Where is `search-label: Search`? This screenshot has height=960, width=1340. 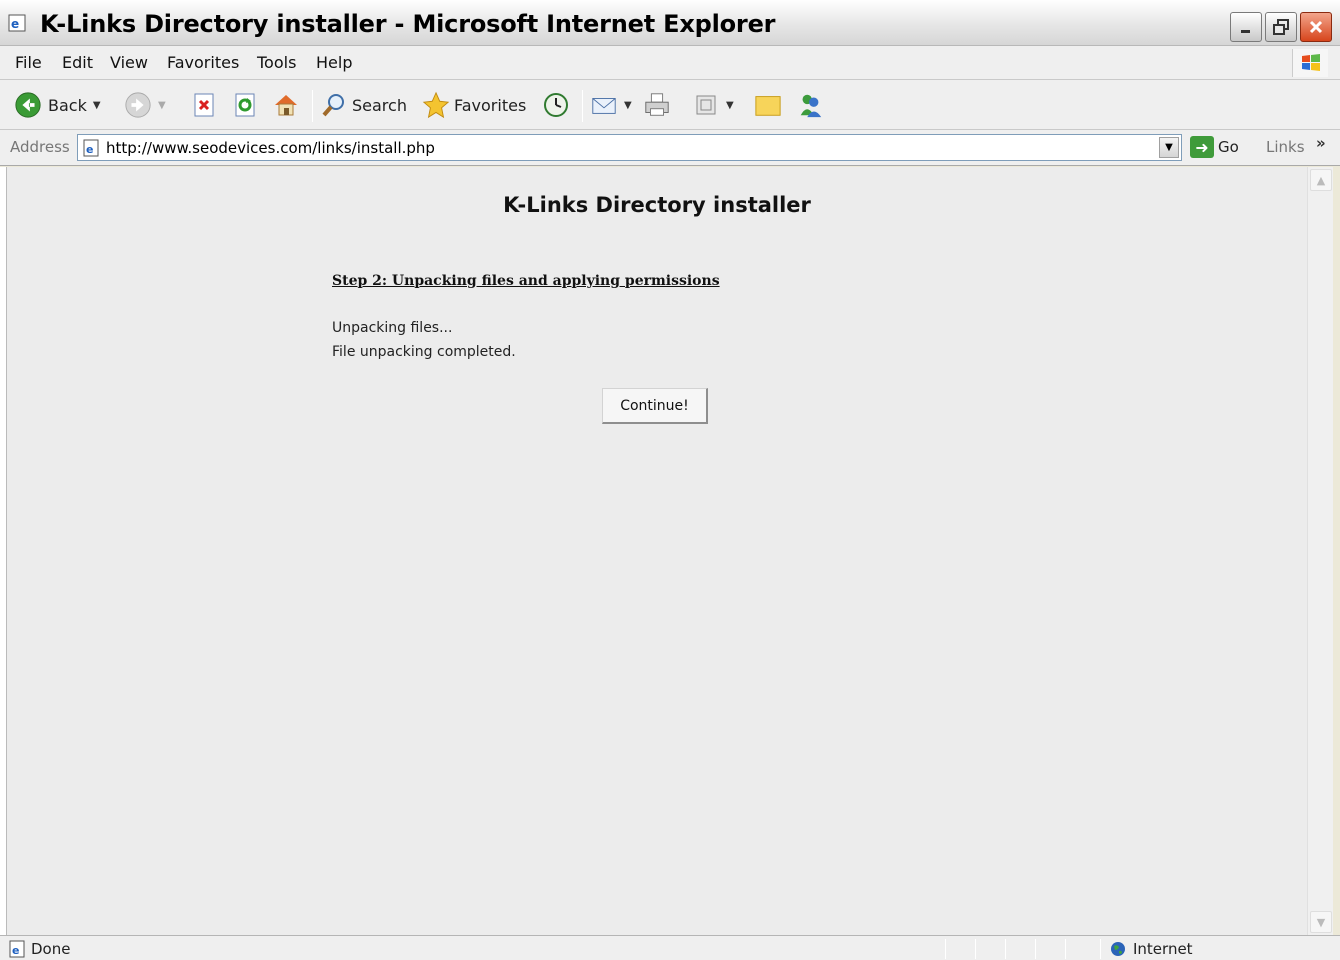 search-label: Search is located at coordinates (379, 105).